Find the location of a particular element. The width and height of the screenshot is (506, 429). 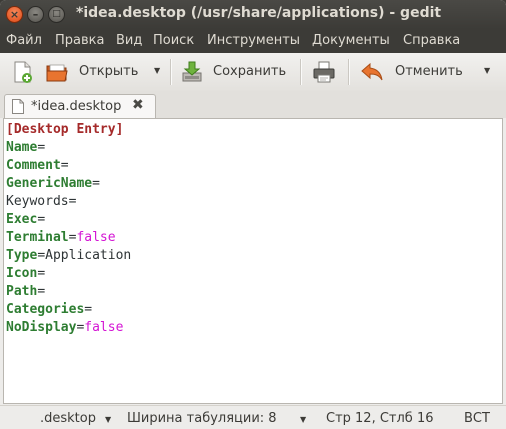

menu-documents: Документы is located at coordinates (351, 40).